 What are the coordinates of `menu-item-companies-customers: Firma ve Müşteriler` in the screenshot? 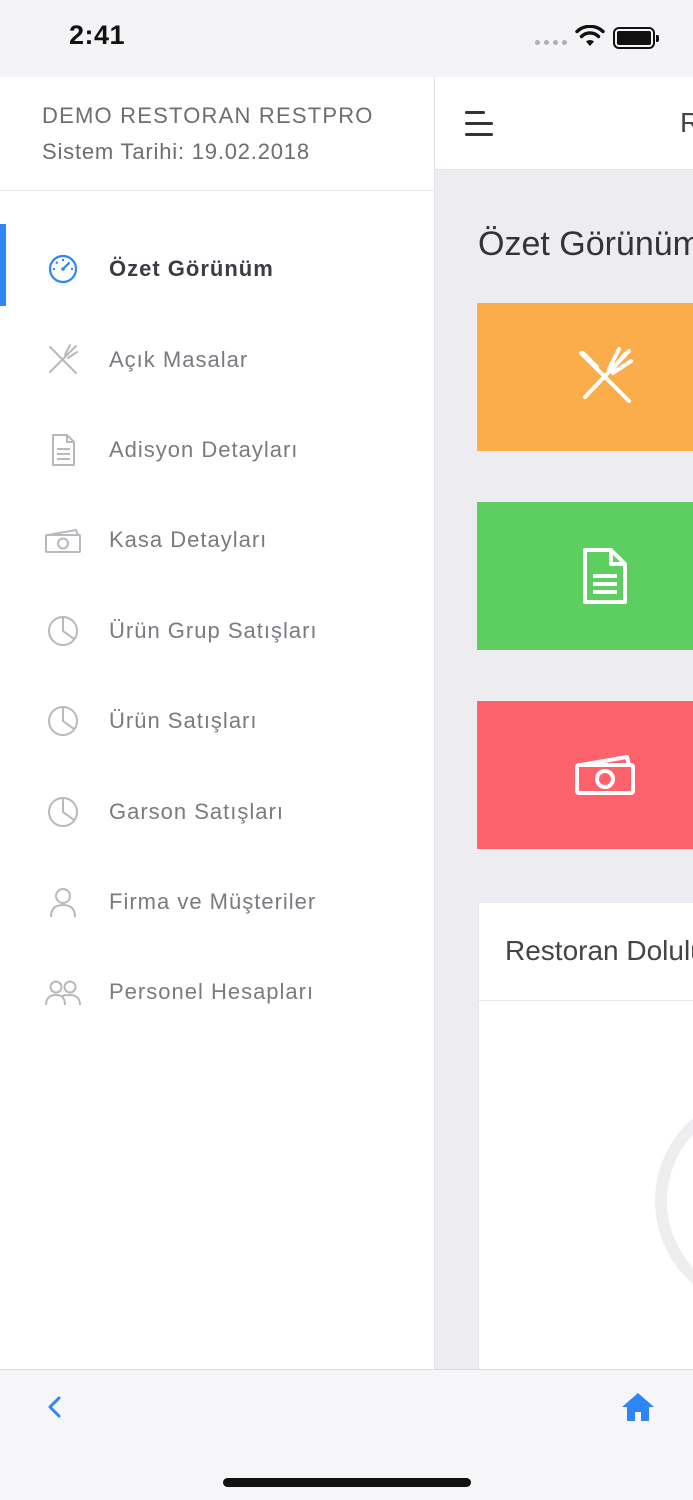 It's located at (217, 902).